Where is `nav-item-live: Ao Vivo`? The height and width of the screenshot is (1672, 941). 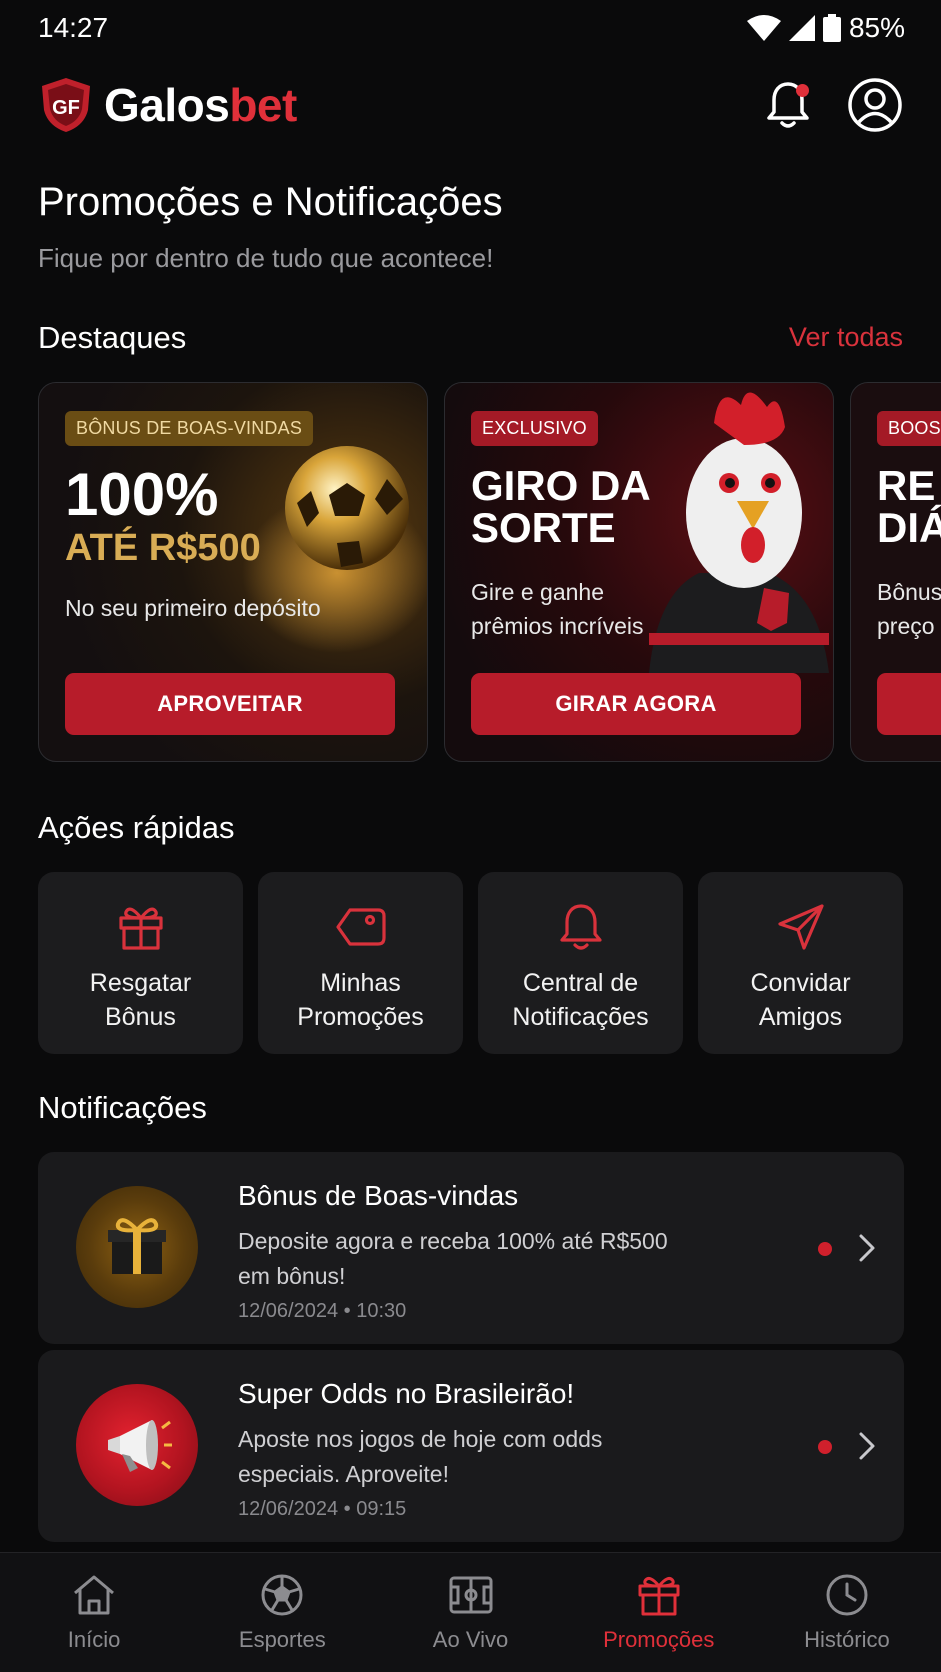 nav-item-live: Ao Vivo is located at coordinates (470, 1612).